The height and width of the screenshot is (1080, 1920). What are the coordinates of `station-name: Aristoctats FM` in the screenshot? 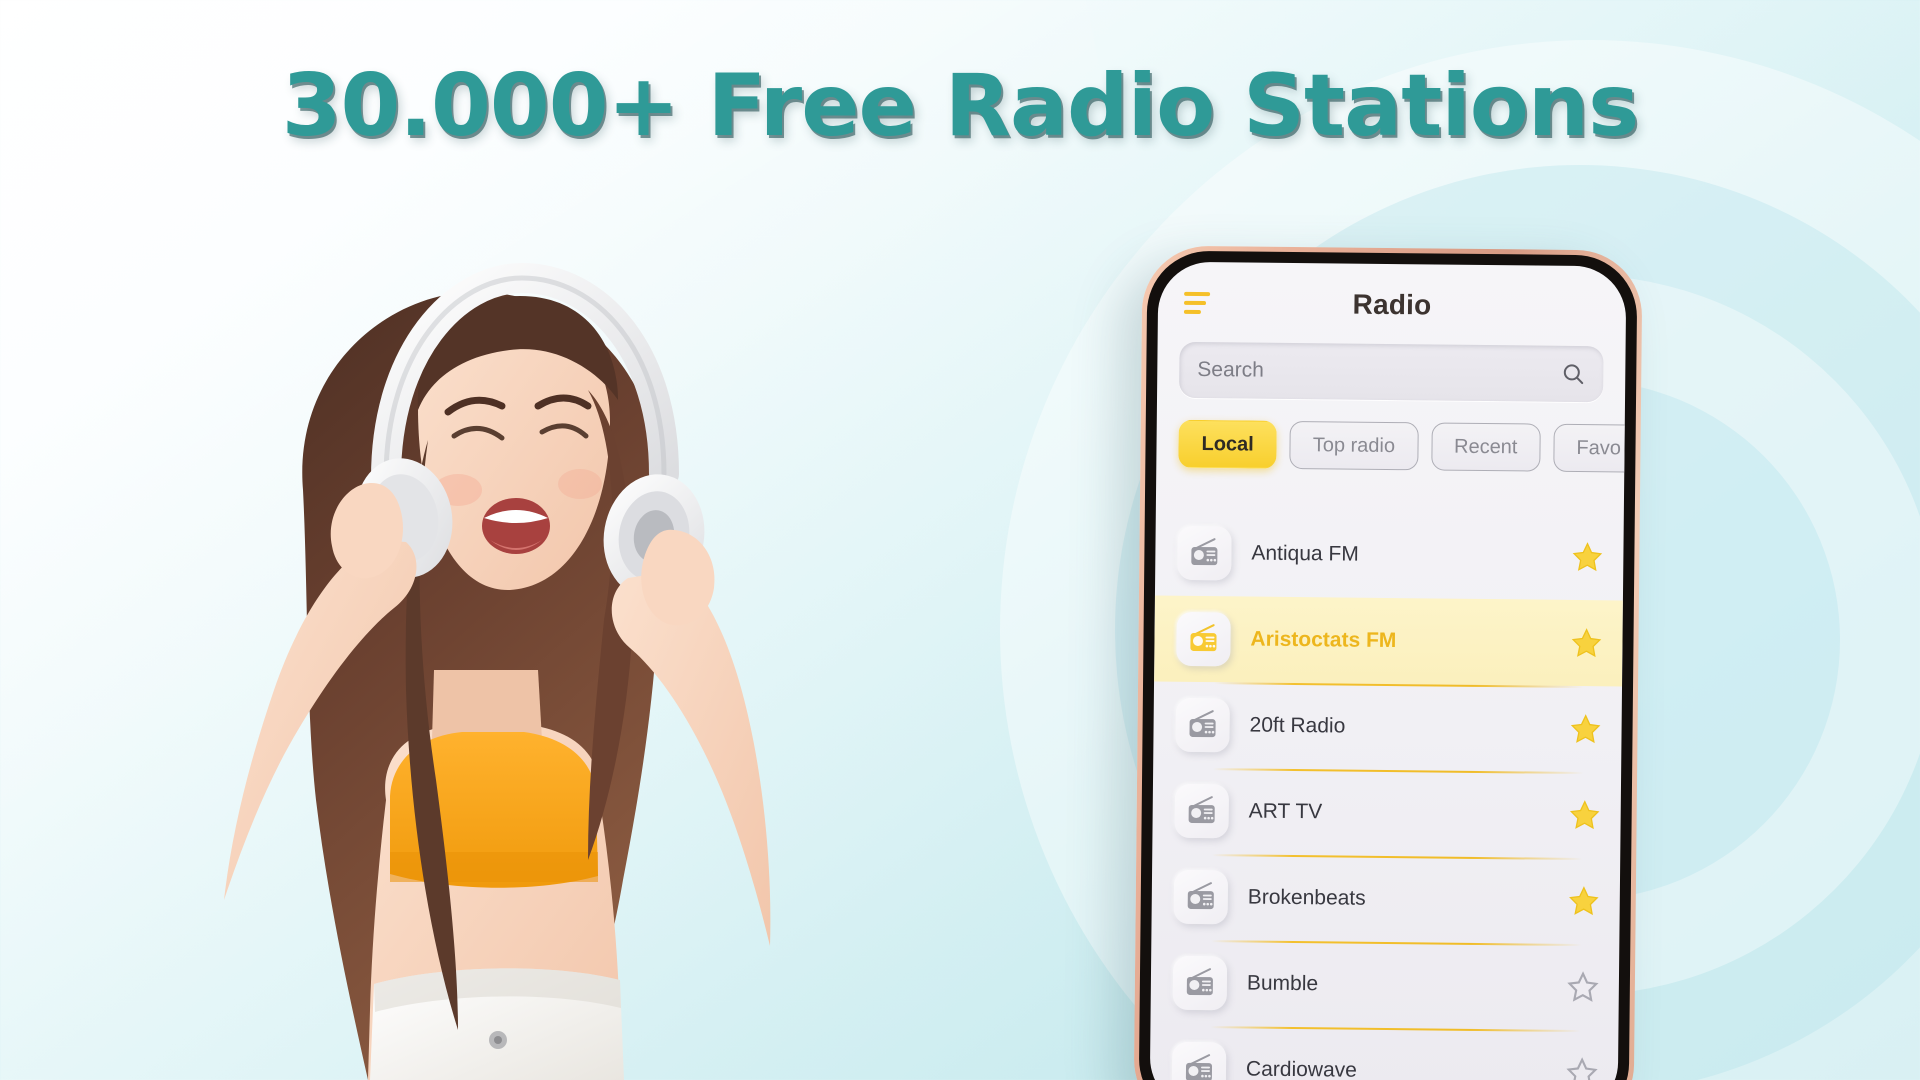 It's located at (1323, 640).